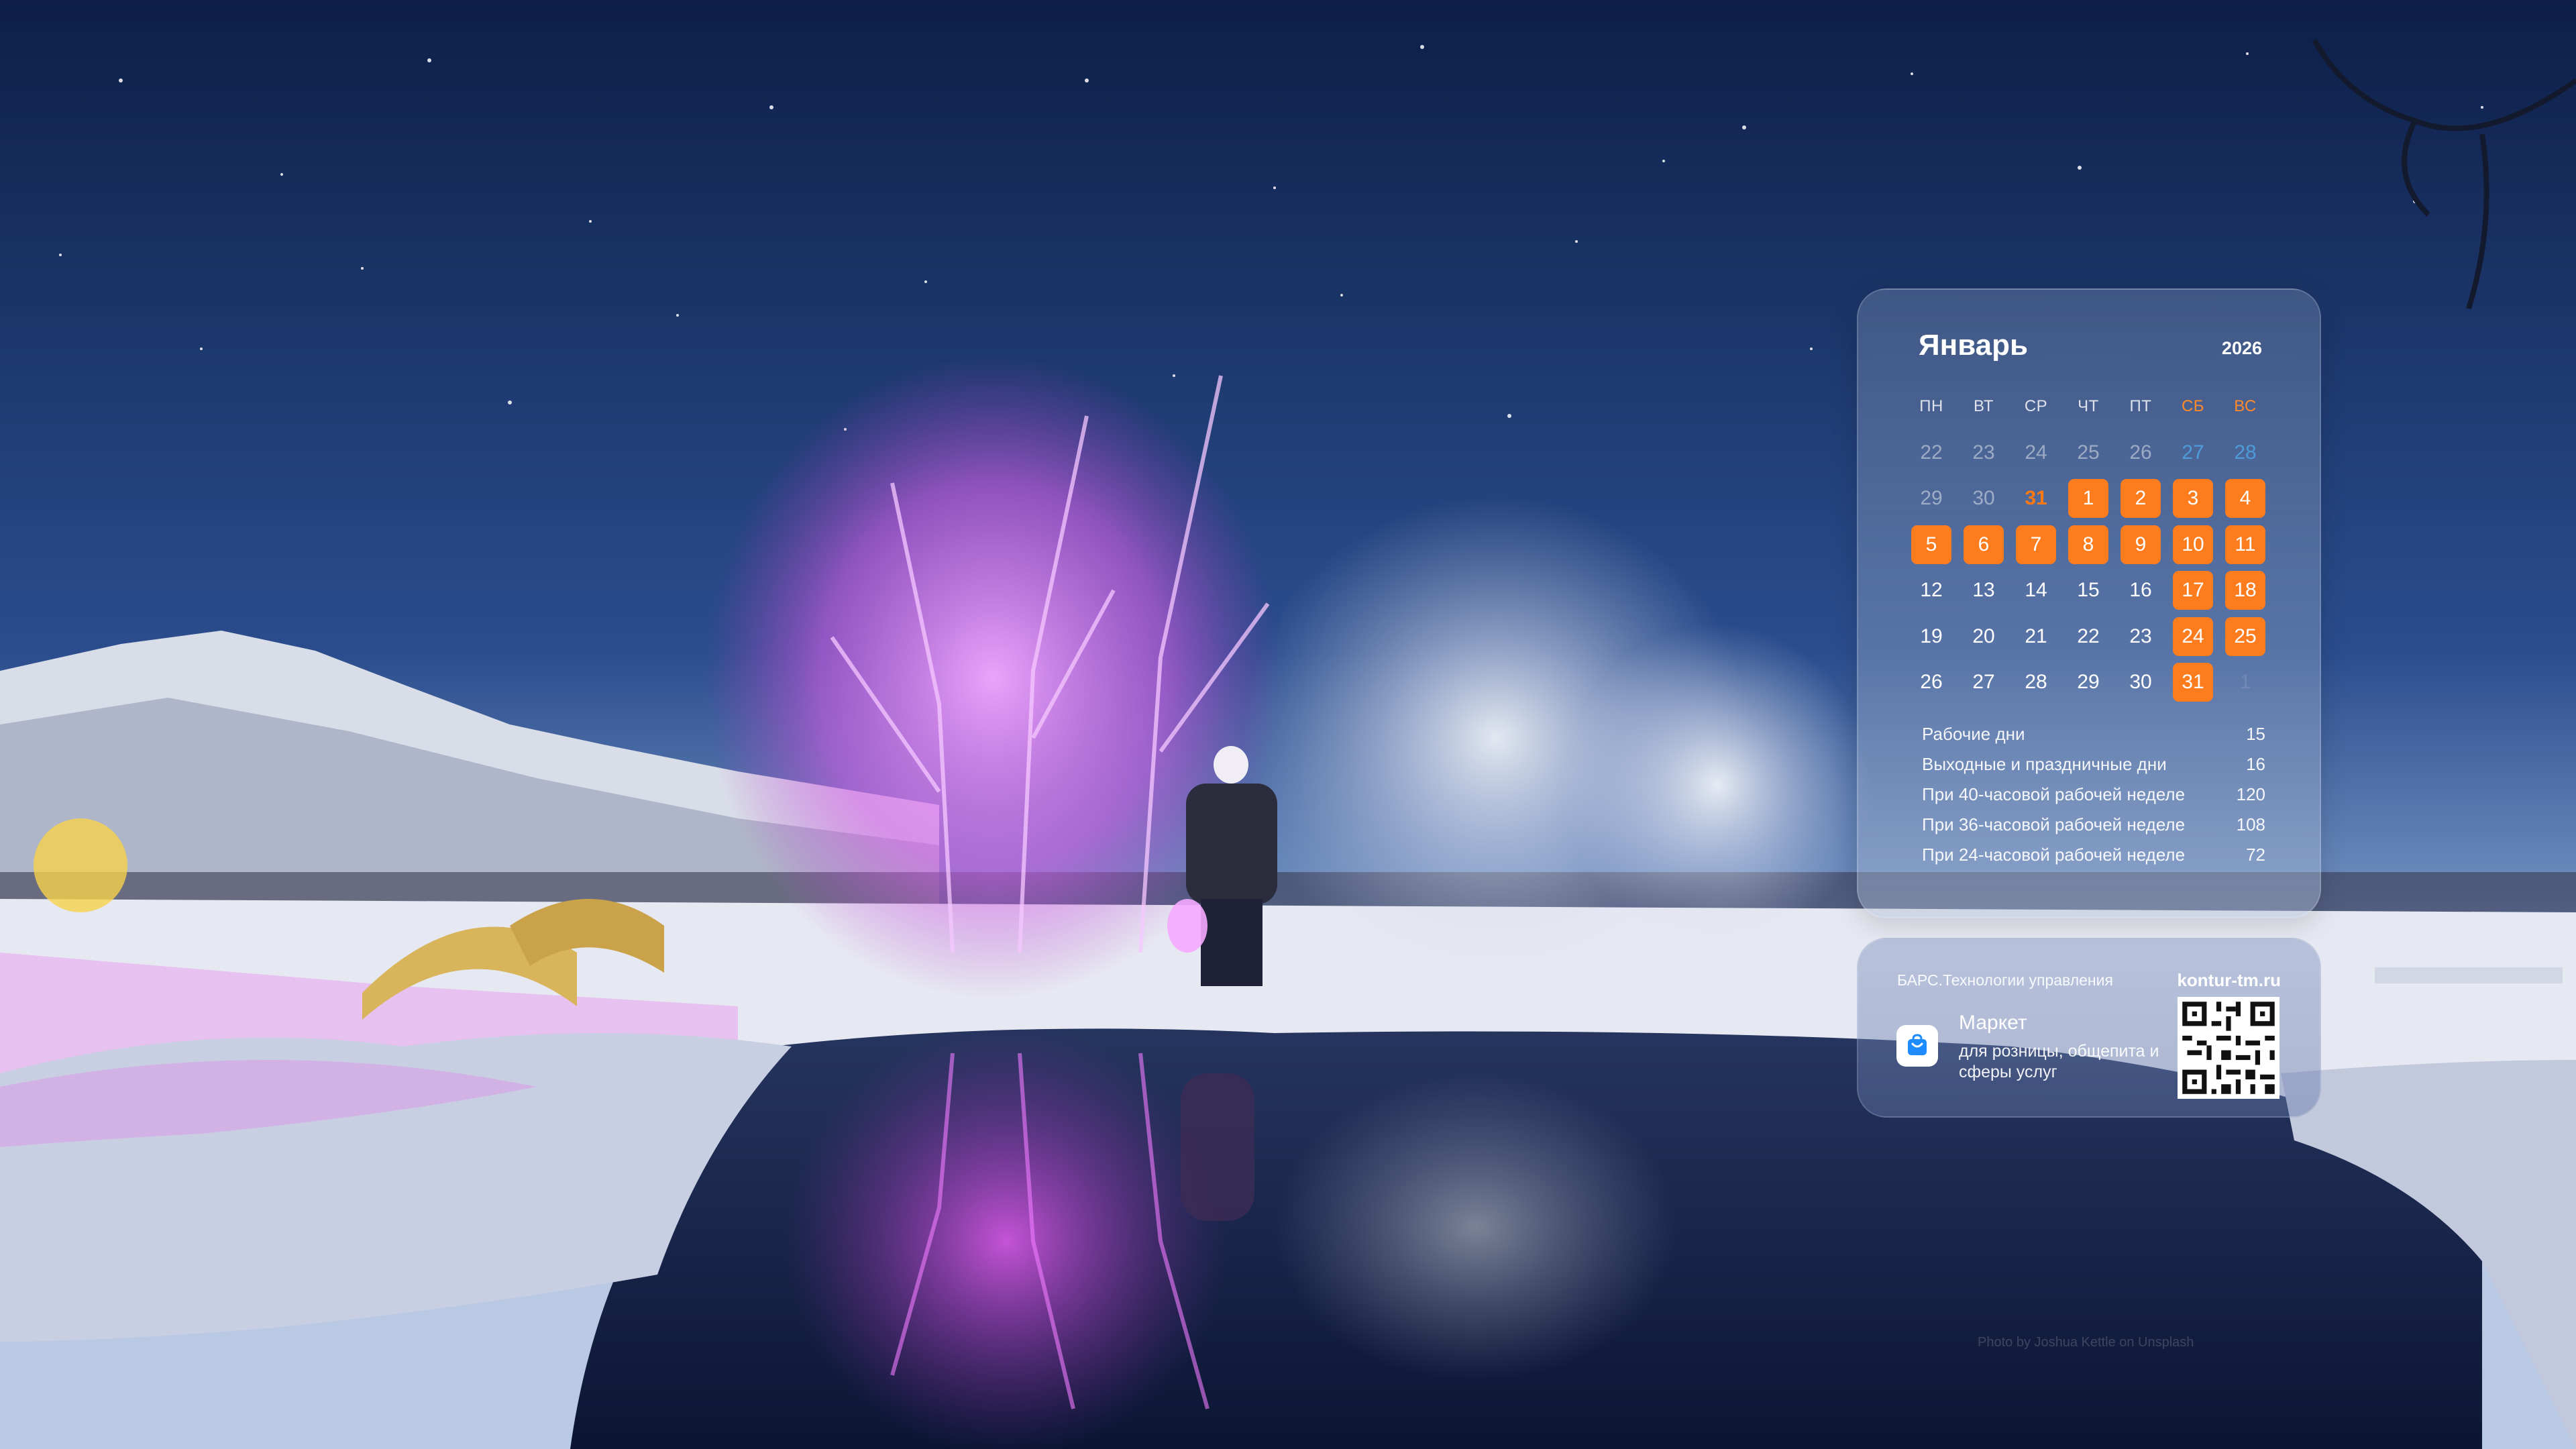 The height and width of the screenshot is (1449, 2576). I want to click on weekday-mon: ПН, so click(1931, 406).